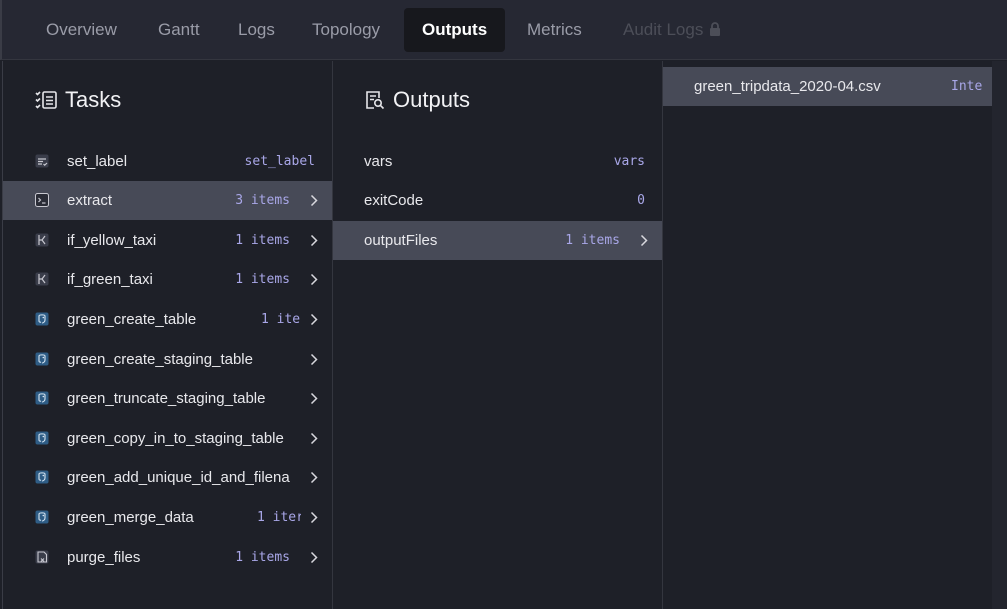 This screenshot has width=1007, height=609. I want to click on outputs-search-icon, so click(375, 100).